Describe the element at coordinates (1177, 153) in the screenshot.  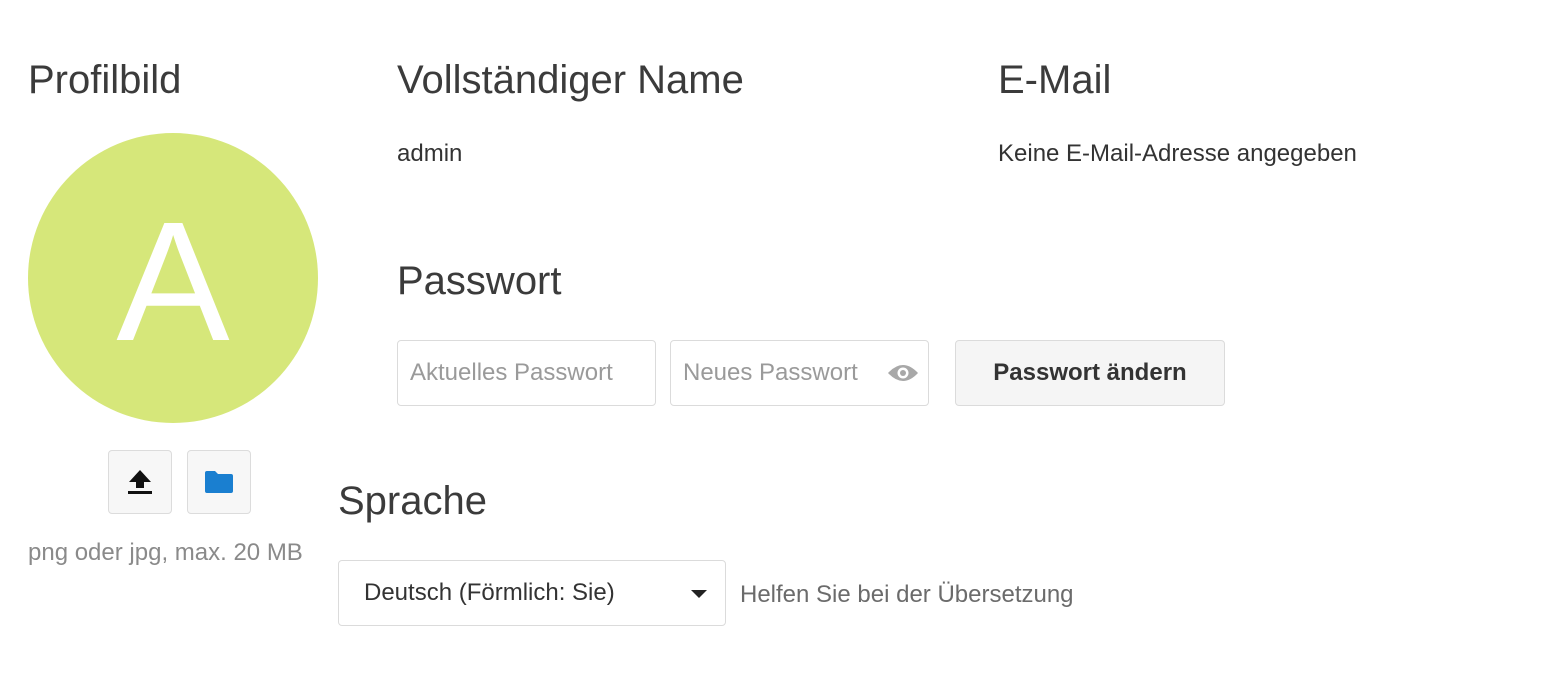
I see `email-value: Keine E-Mail-Adresse angegeben` at that location.